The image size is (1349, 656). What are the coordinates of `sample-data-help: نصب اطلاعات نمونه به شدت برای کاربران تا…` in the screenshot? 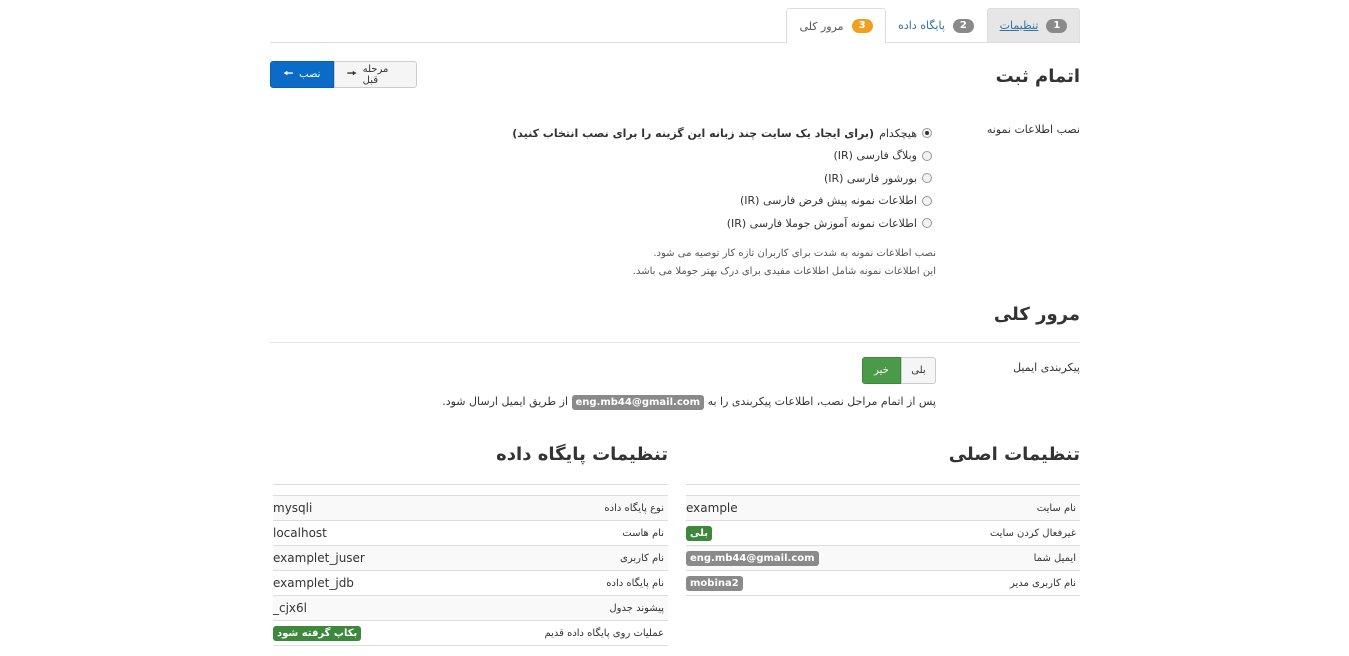 It's located at (784, 263).